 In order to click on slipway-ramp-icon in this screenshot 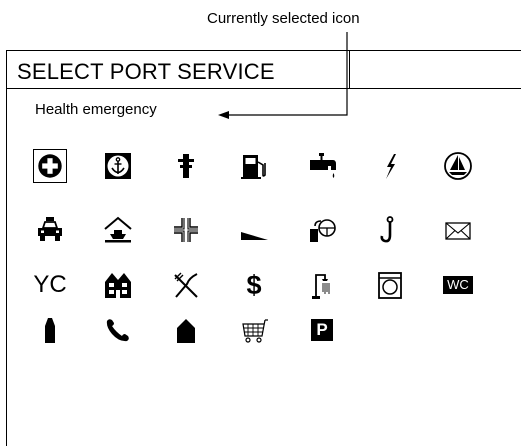, I will do `click(254, 230)`.